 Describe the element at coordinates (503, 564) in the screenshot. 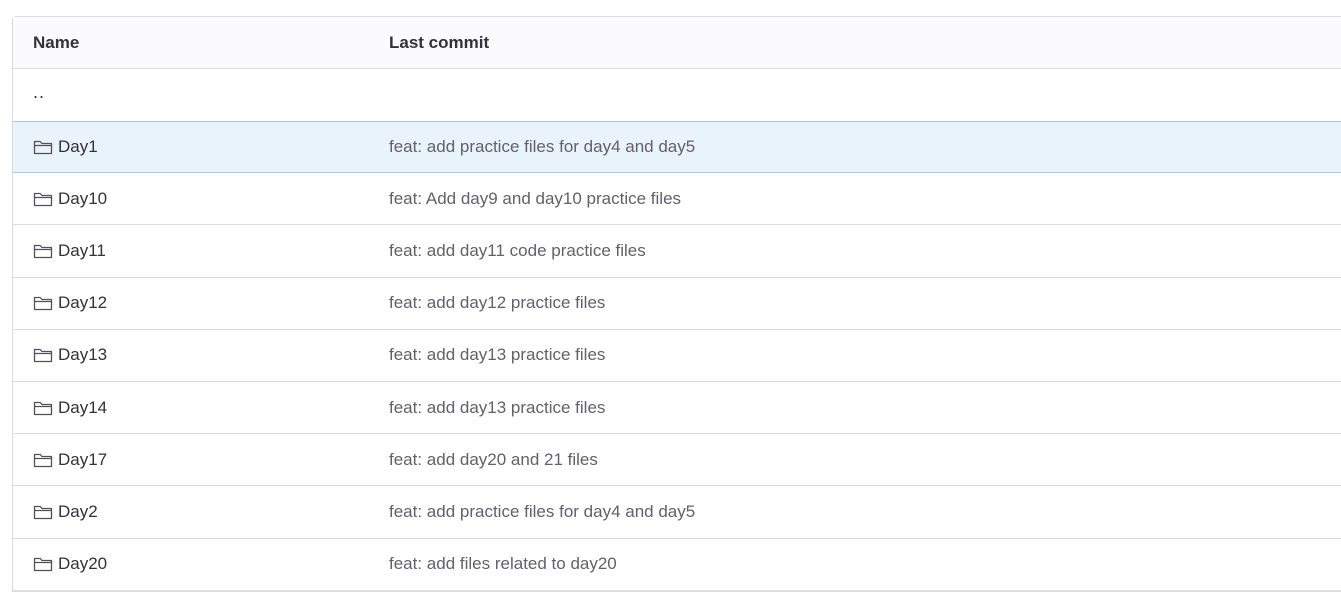

I see `commit-message-link: feat: add files related to day20` at that location.